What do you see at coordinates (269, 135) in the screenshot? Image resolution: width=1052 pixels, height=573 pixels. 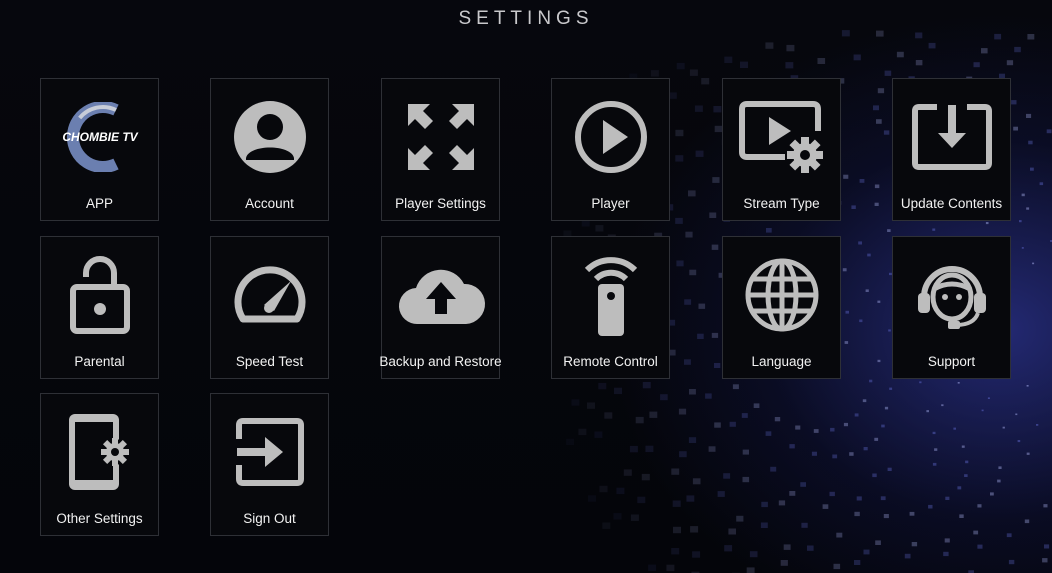 I see `account-icon` at bounding box center [269, 135].